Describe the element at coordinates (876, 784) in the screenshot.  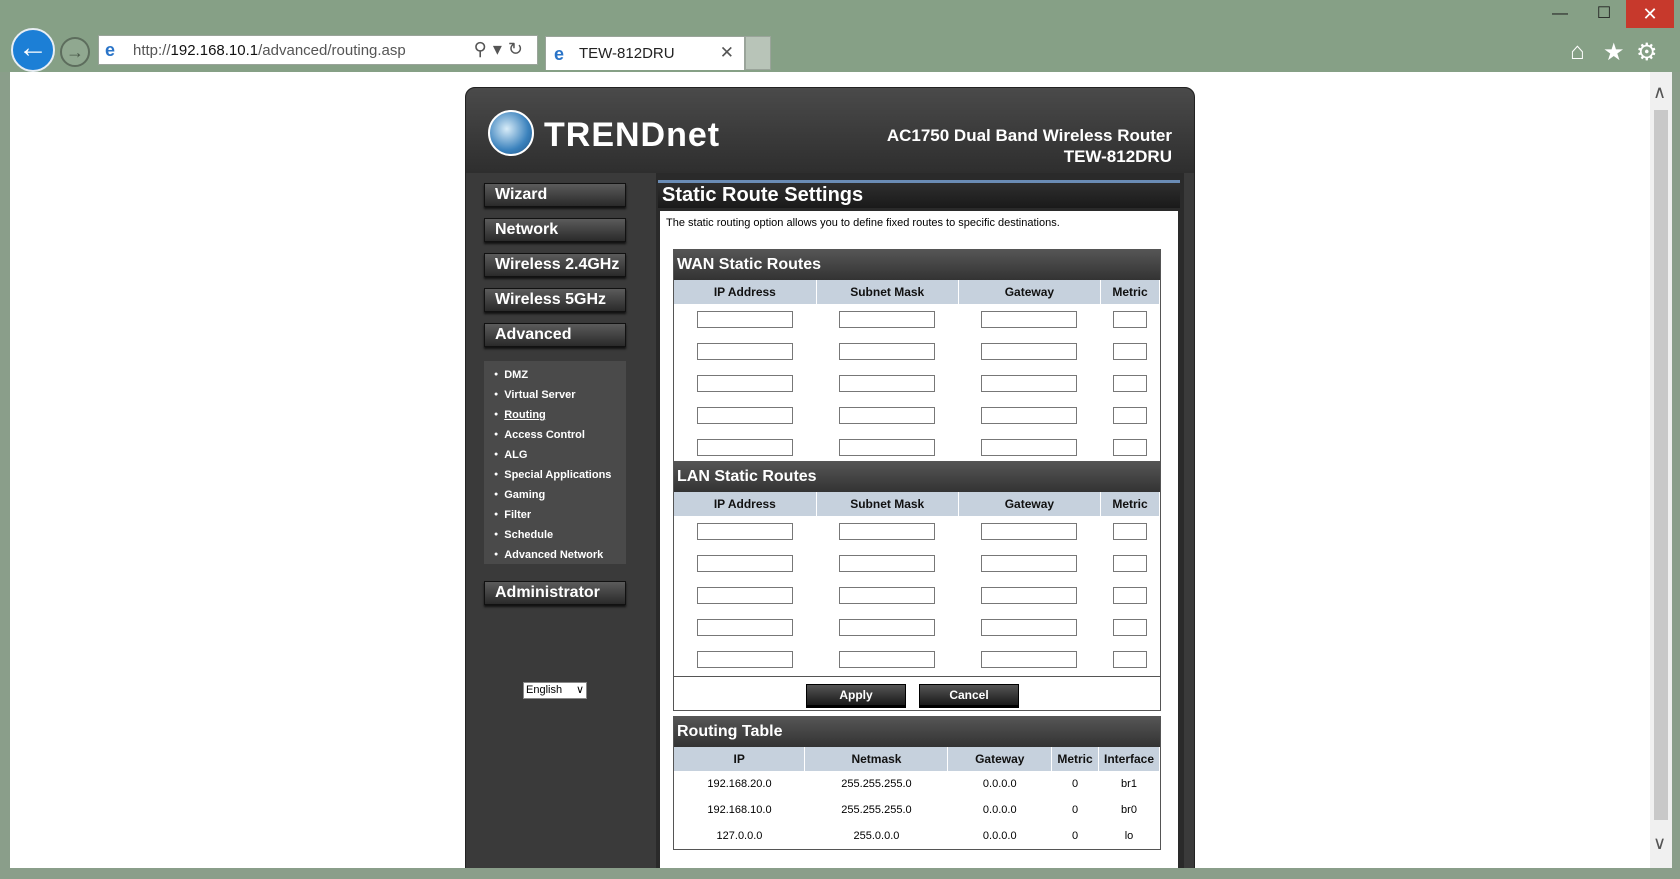
I see `cell-netmask: 255.255.255.0` at that location.